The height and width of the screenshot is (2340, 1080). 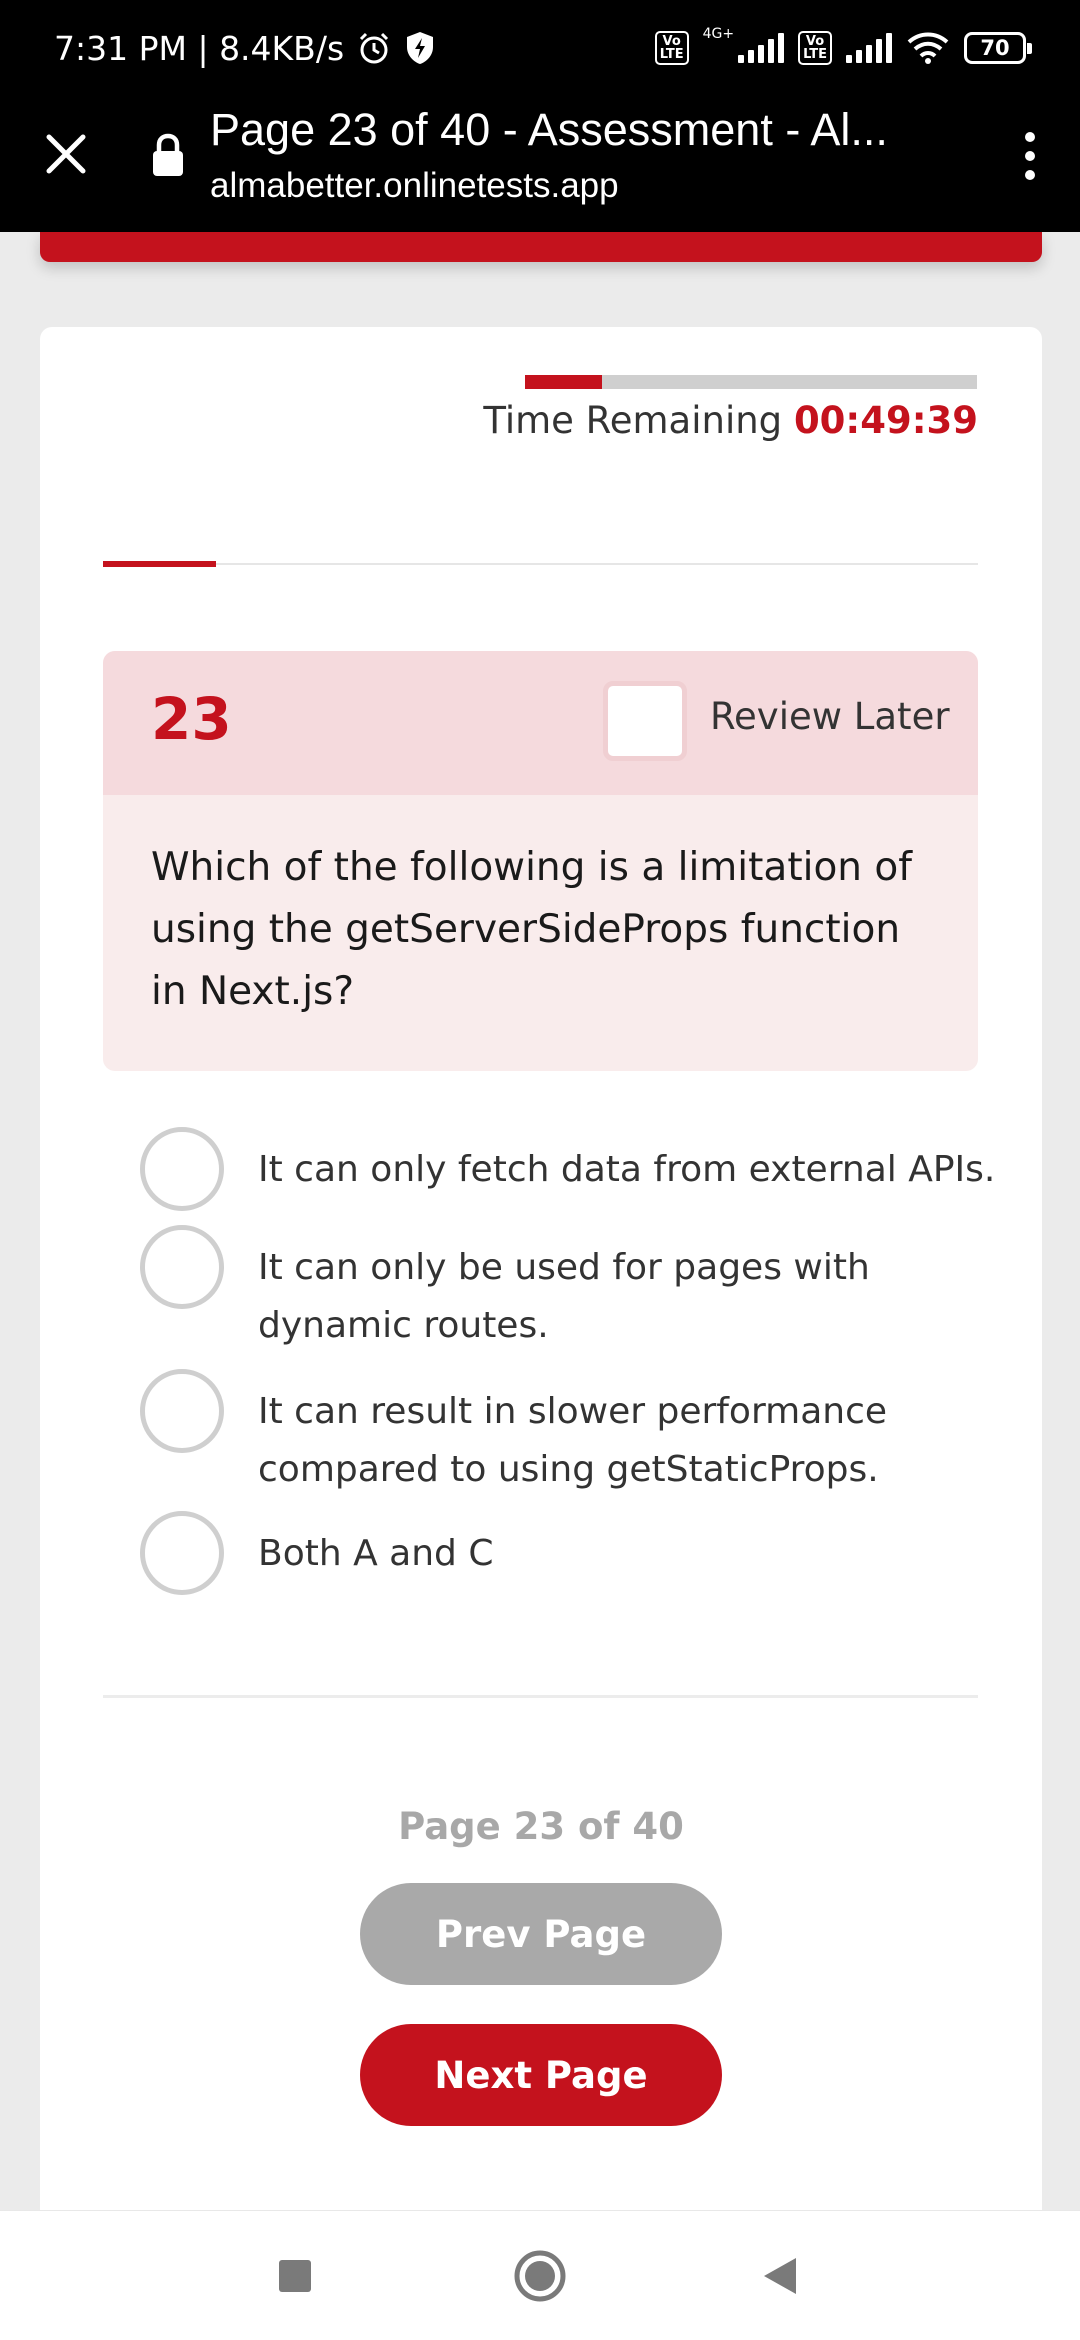 What do you see at coordinates (199, 48) in the screenshot?
I see `status-time: 7:31 PM | 8.4KB/s` at bounding box center [199, 48].